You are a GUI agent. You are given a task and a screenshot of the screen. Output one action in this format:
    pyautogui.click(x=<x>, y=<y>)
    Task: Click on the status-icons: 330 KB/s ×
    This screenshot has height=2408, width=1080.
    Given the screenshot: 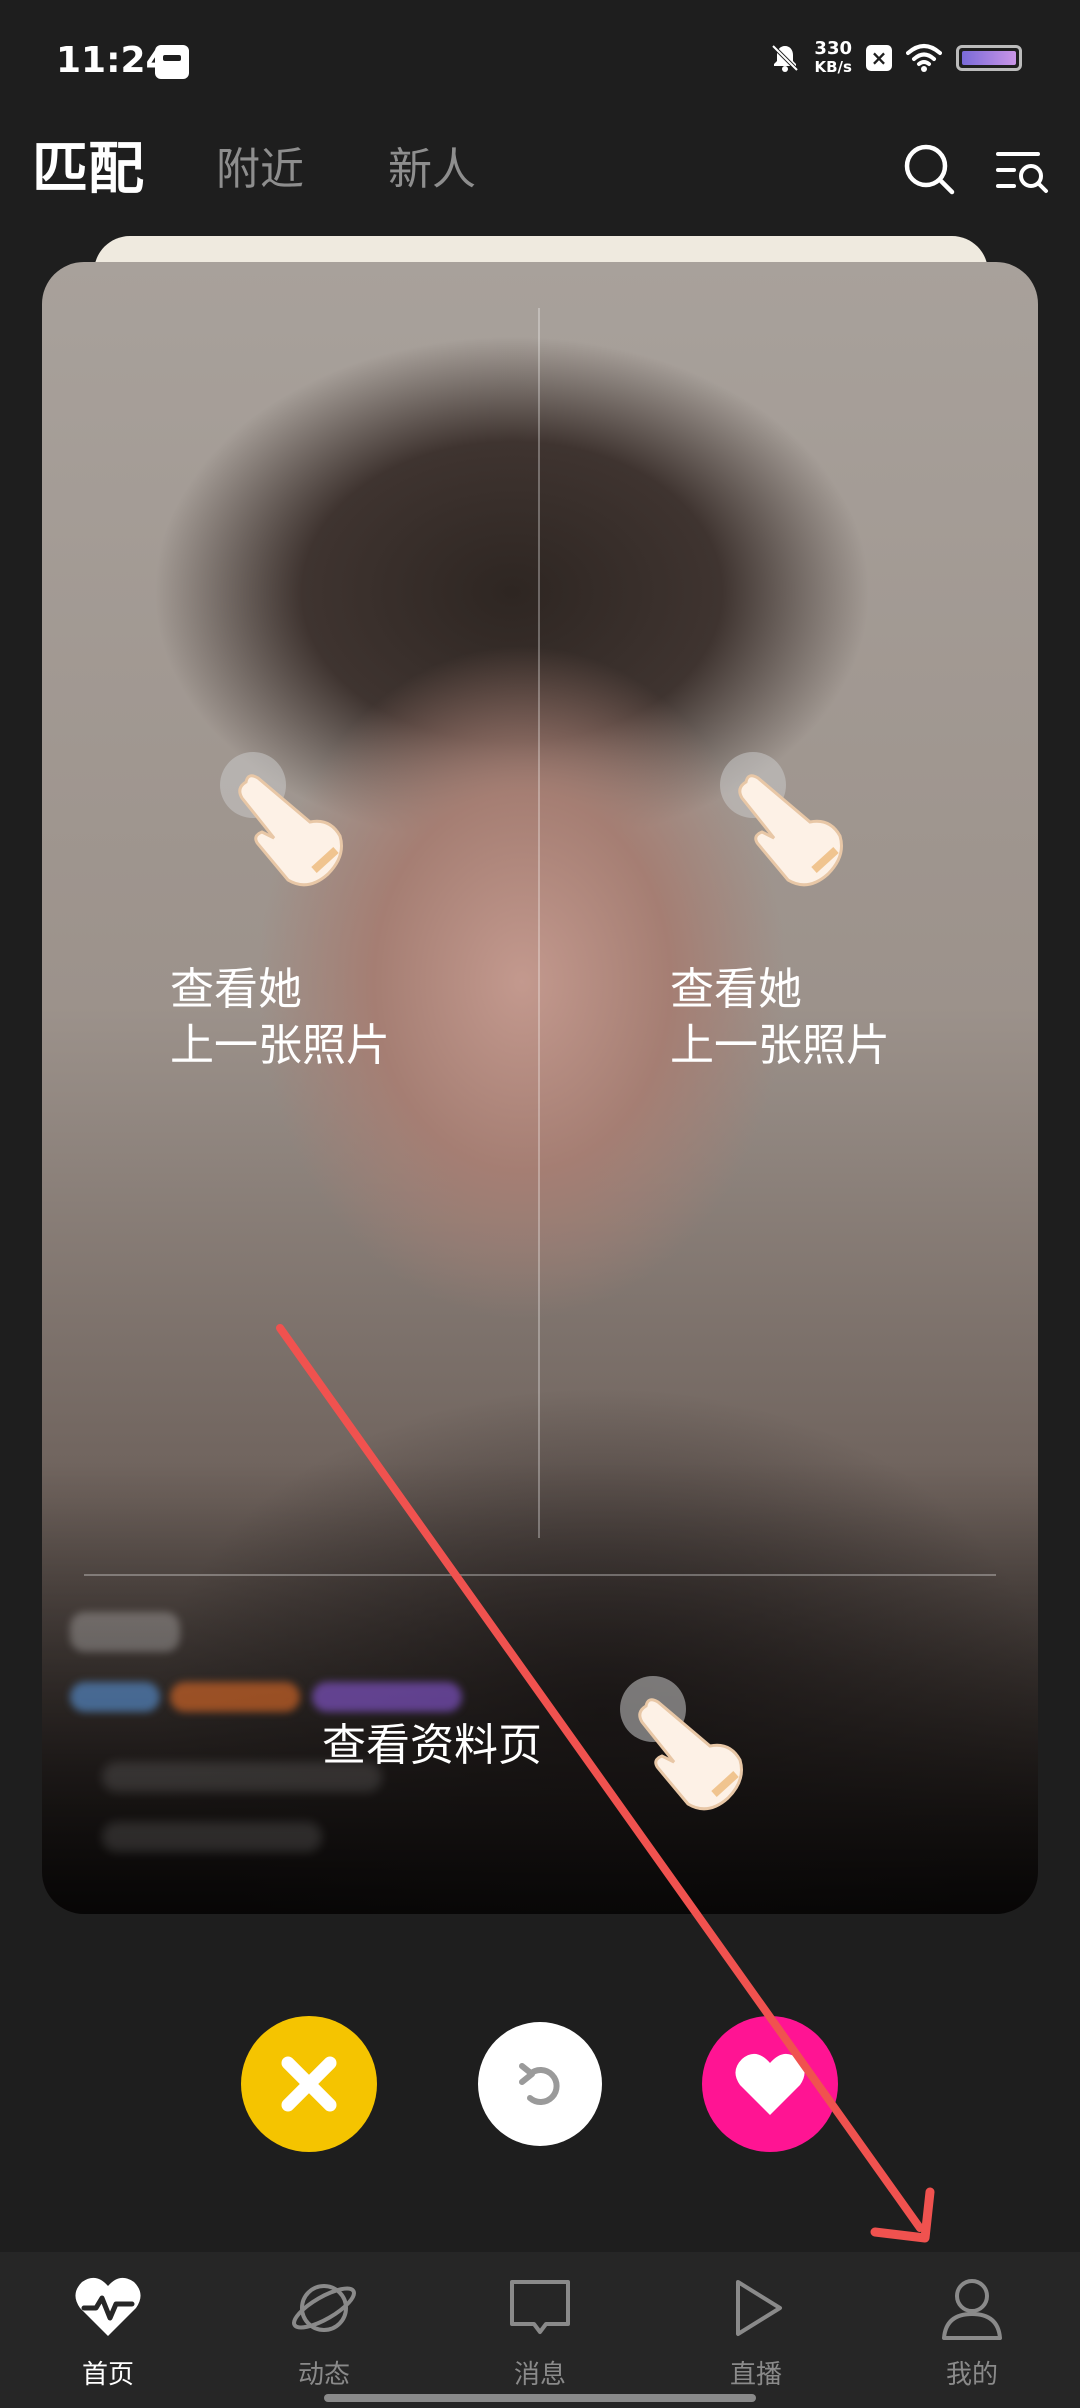 What is the action you would take?
    pyautogui.click(x=896, y=58)
    